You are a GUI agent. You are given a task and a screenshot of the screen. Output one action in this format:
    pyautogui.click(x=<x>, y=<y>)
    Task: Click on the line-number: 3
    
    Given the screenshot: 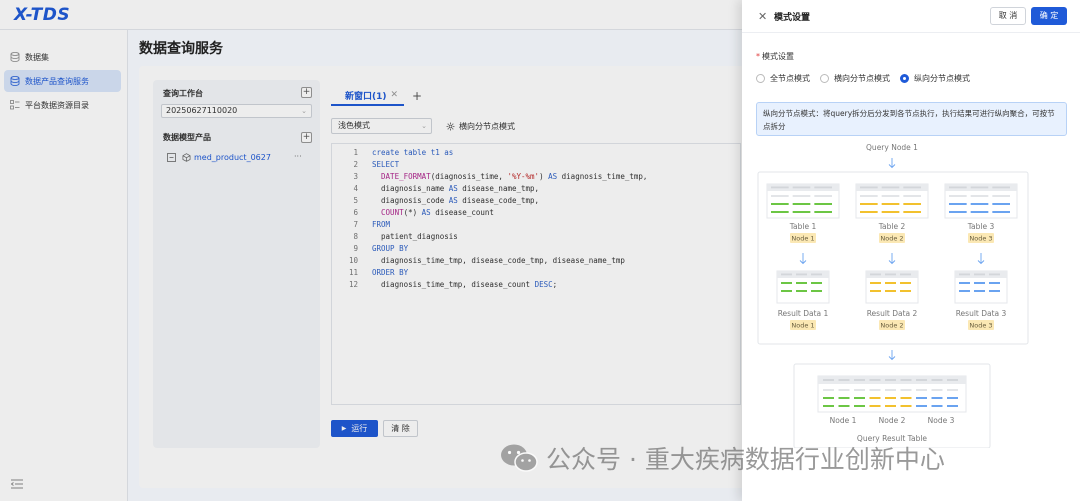 What is the action you would take?
    pyautogui.click(x=355, y=176)
    